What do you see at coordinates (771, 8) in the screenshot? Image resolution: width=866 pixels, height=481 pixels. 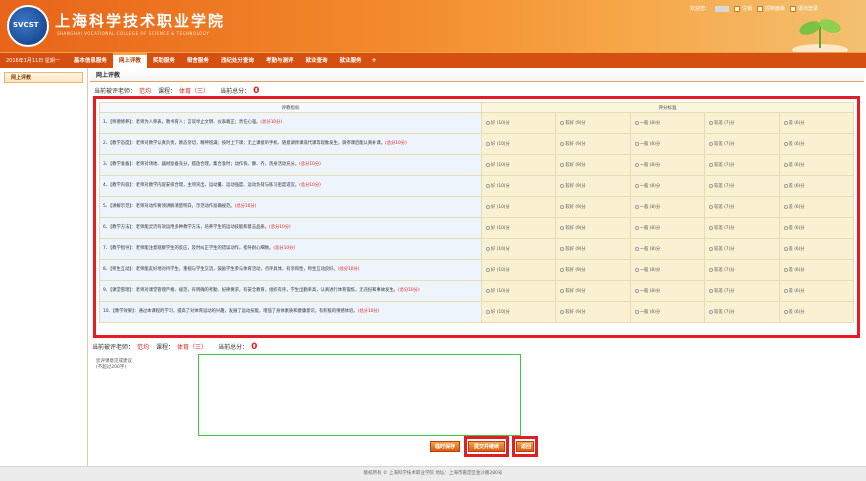 I see `control-panel-link: 控制面板` at bounding box center [771, 8].